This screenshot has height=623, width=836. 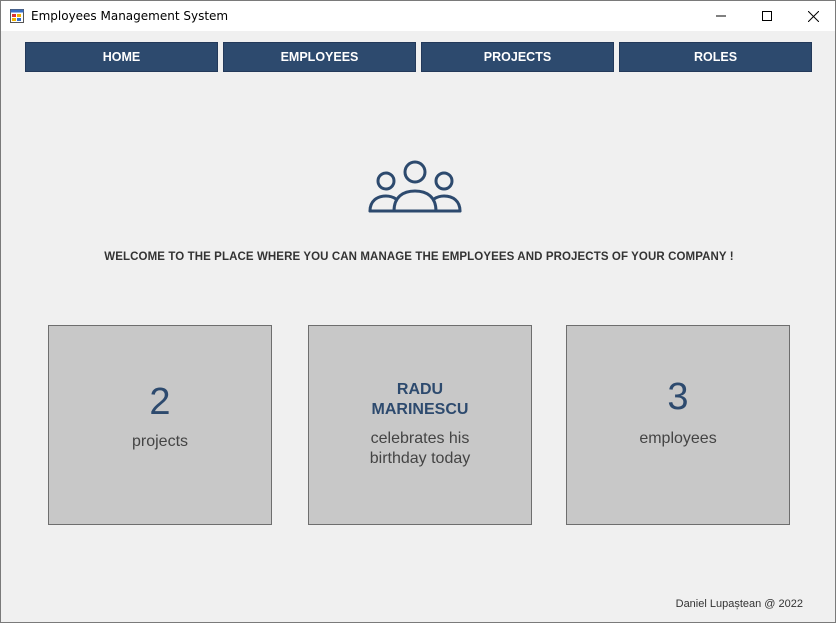 I want to click on birthday-last-name: MARINESCU, so click(x=420, y=409).